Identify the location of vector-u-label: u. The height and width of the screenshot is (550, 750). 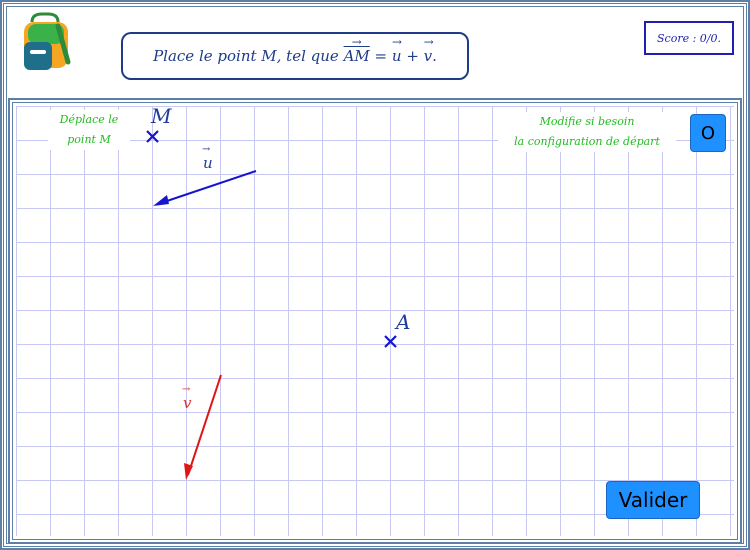
(207, 158).